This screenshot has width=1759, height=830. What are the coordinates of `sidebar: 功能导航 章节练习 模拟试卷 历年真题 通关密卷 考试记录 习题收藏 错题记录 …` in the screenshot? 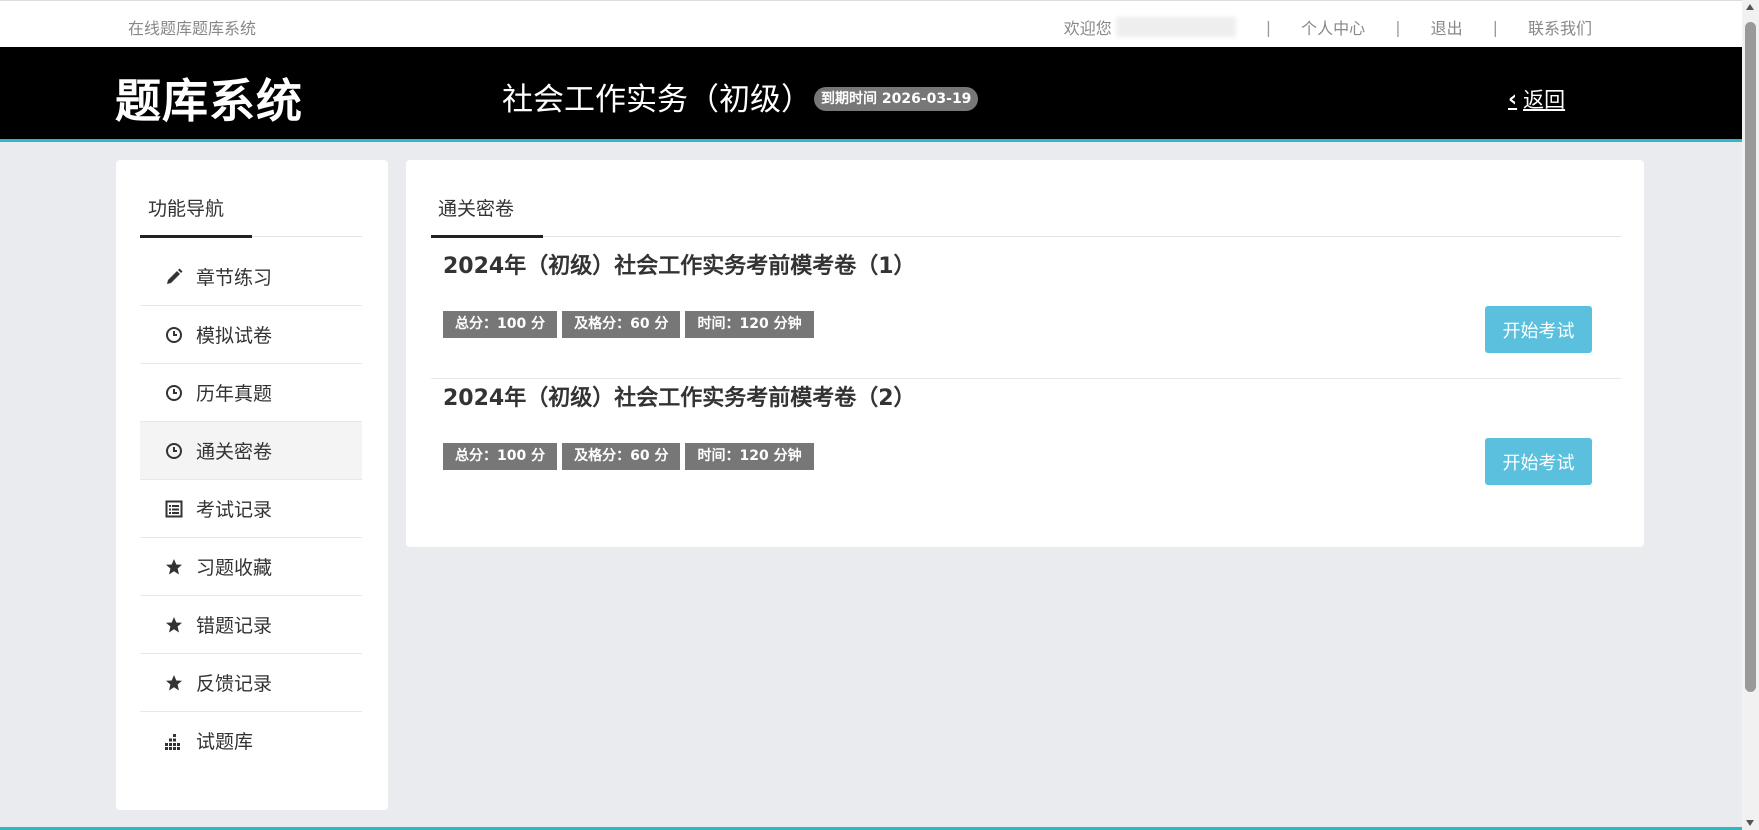 It's located at (252, 485).